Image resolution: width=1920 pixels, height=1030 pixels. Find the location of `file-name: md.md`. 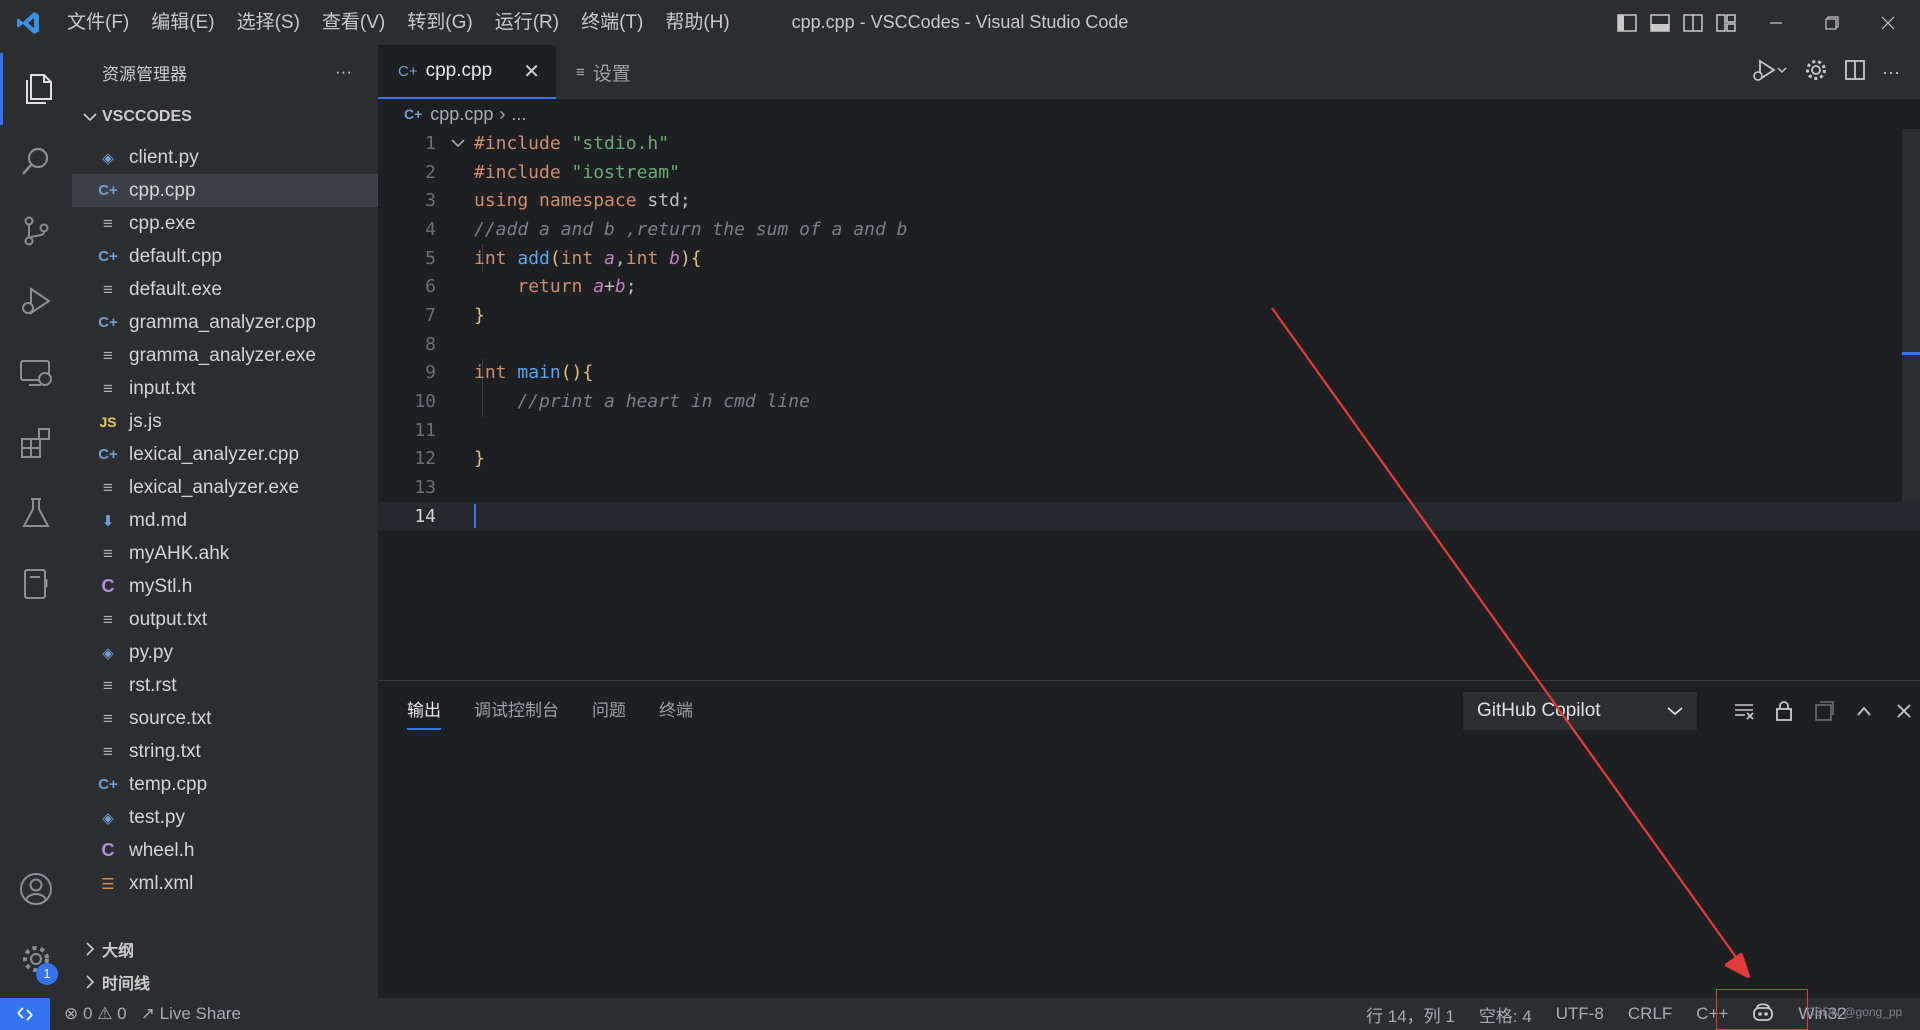

file-name: md.md is located at coordinates (158, 520).